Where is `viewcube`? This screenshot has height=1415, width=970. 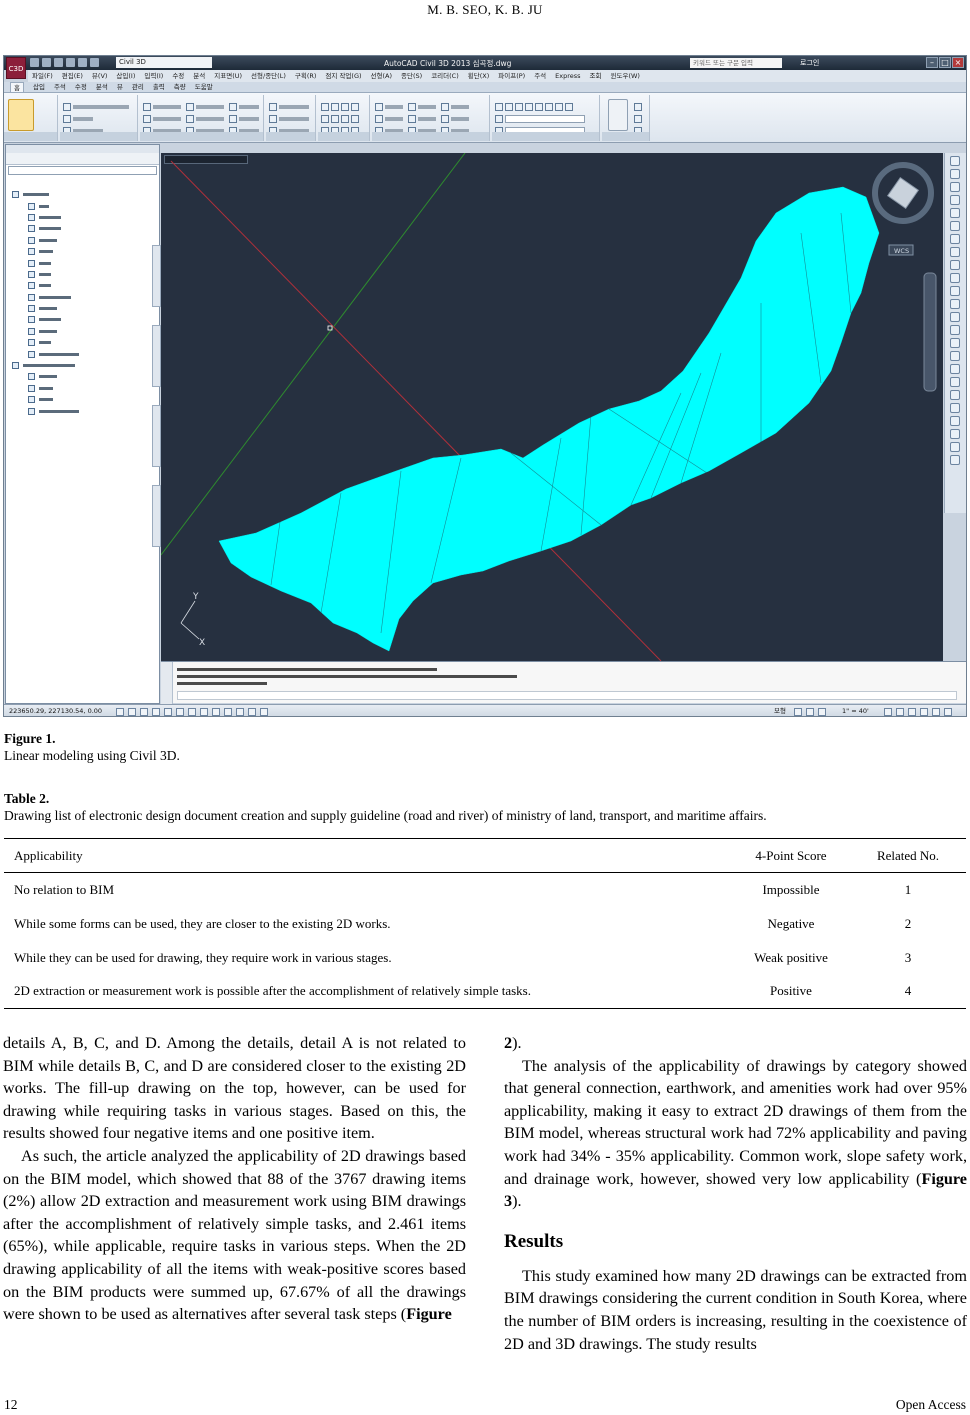
viewcube is located at coordinates (903, 193).